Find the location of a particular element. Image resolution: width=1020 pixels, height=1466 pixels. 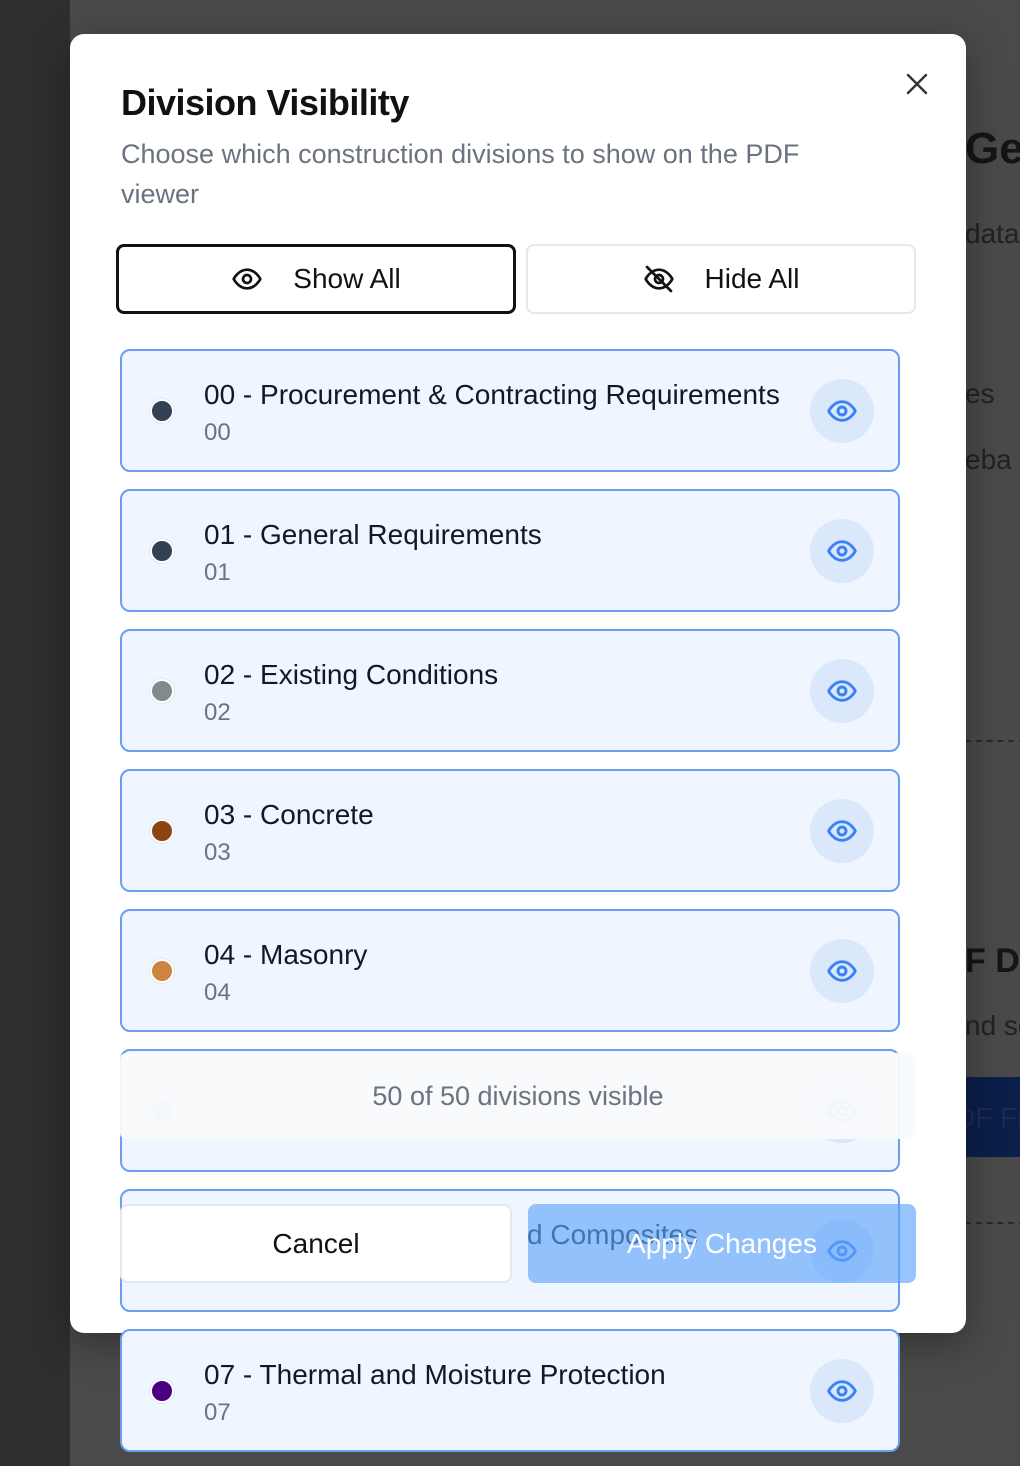

division-code: 02 is located at coordinates (217, 712).